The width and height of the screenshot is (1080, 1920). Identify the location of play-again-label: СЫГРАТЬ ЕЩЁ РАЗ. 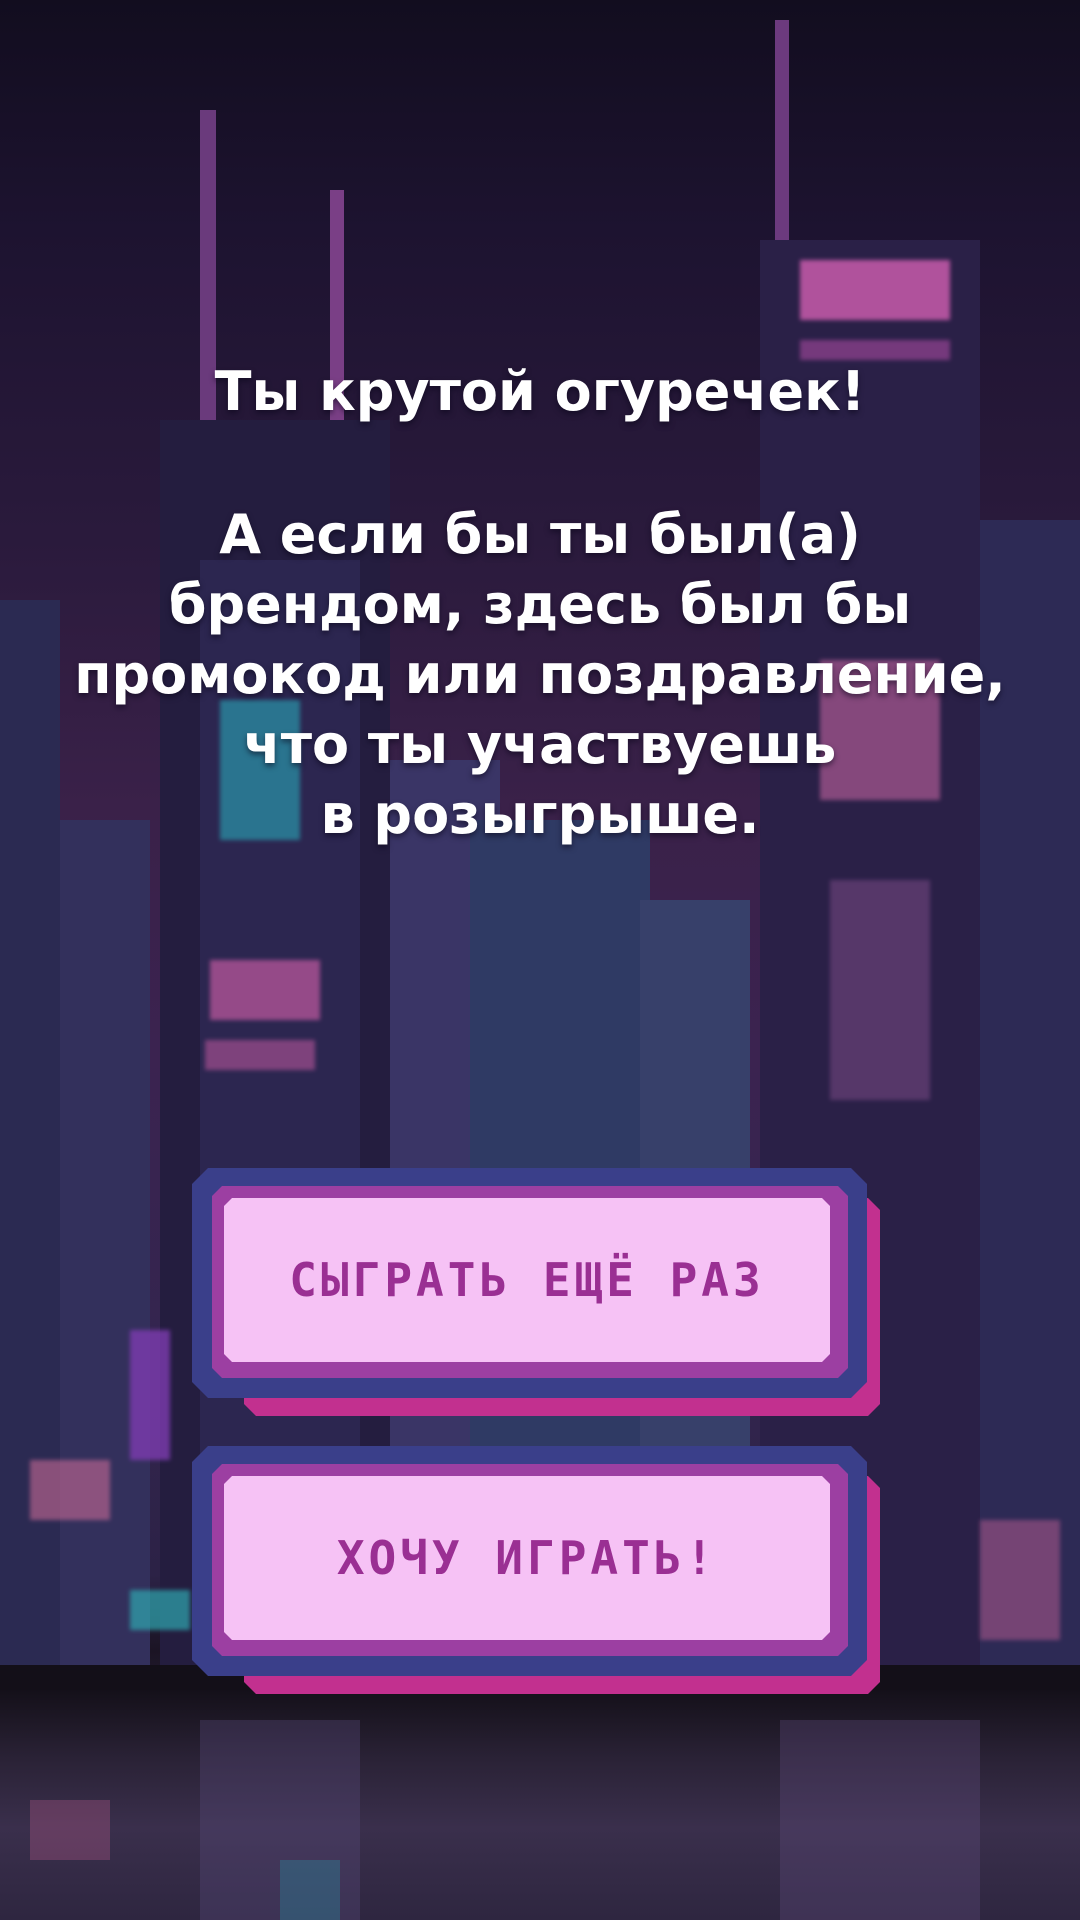
(527, 1280).